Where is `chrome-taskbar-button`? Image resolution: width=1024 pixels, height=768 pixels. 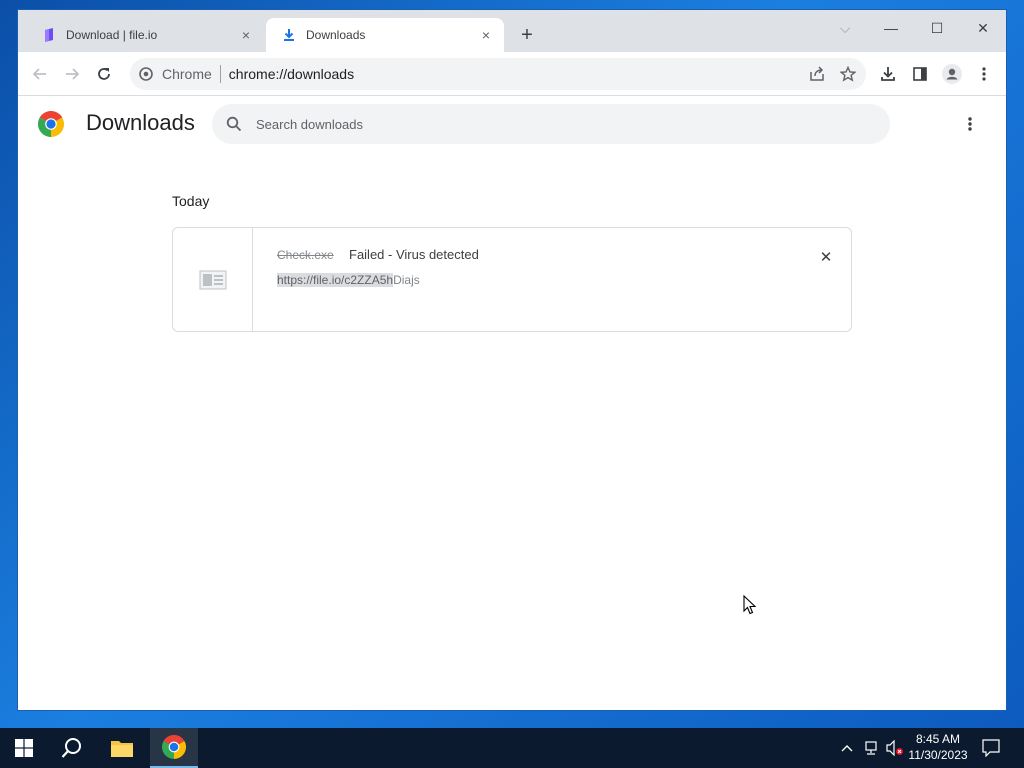 chrome-taskbar-button is located at coordinates (174, 748).